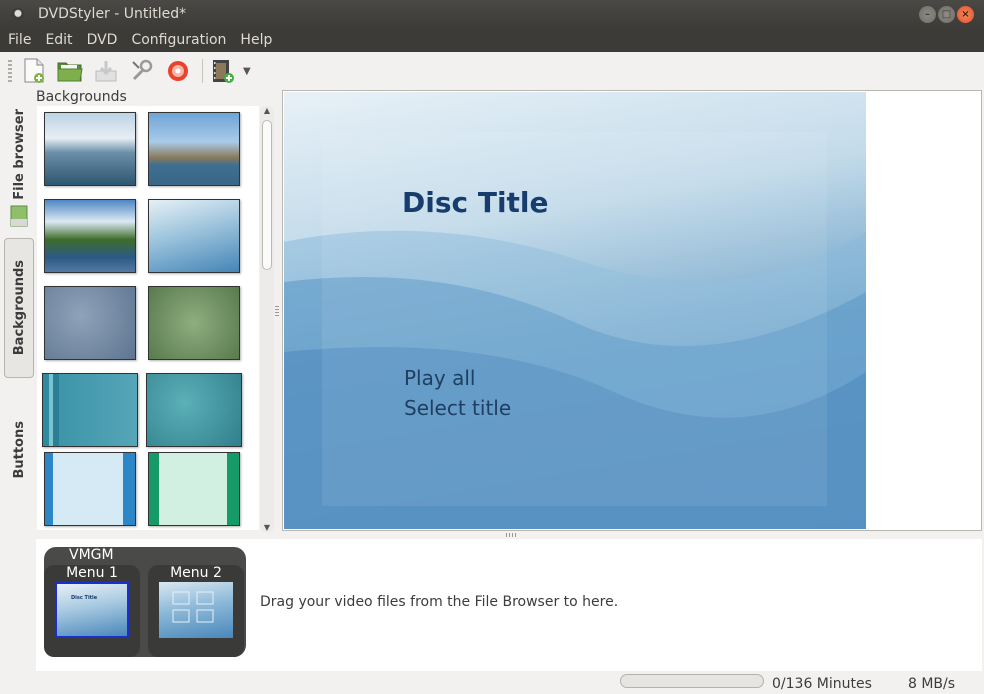 This screenshot has height=694, width=984. I want to click on close-button: ×, so click(965, 14).